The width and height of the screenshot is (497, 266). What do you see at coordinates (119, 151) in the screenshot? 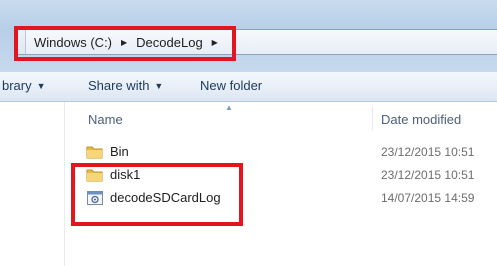
I see `file-name: Bin` at bounding box center [119, 151].